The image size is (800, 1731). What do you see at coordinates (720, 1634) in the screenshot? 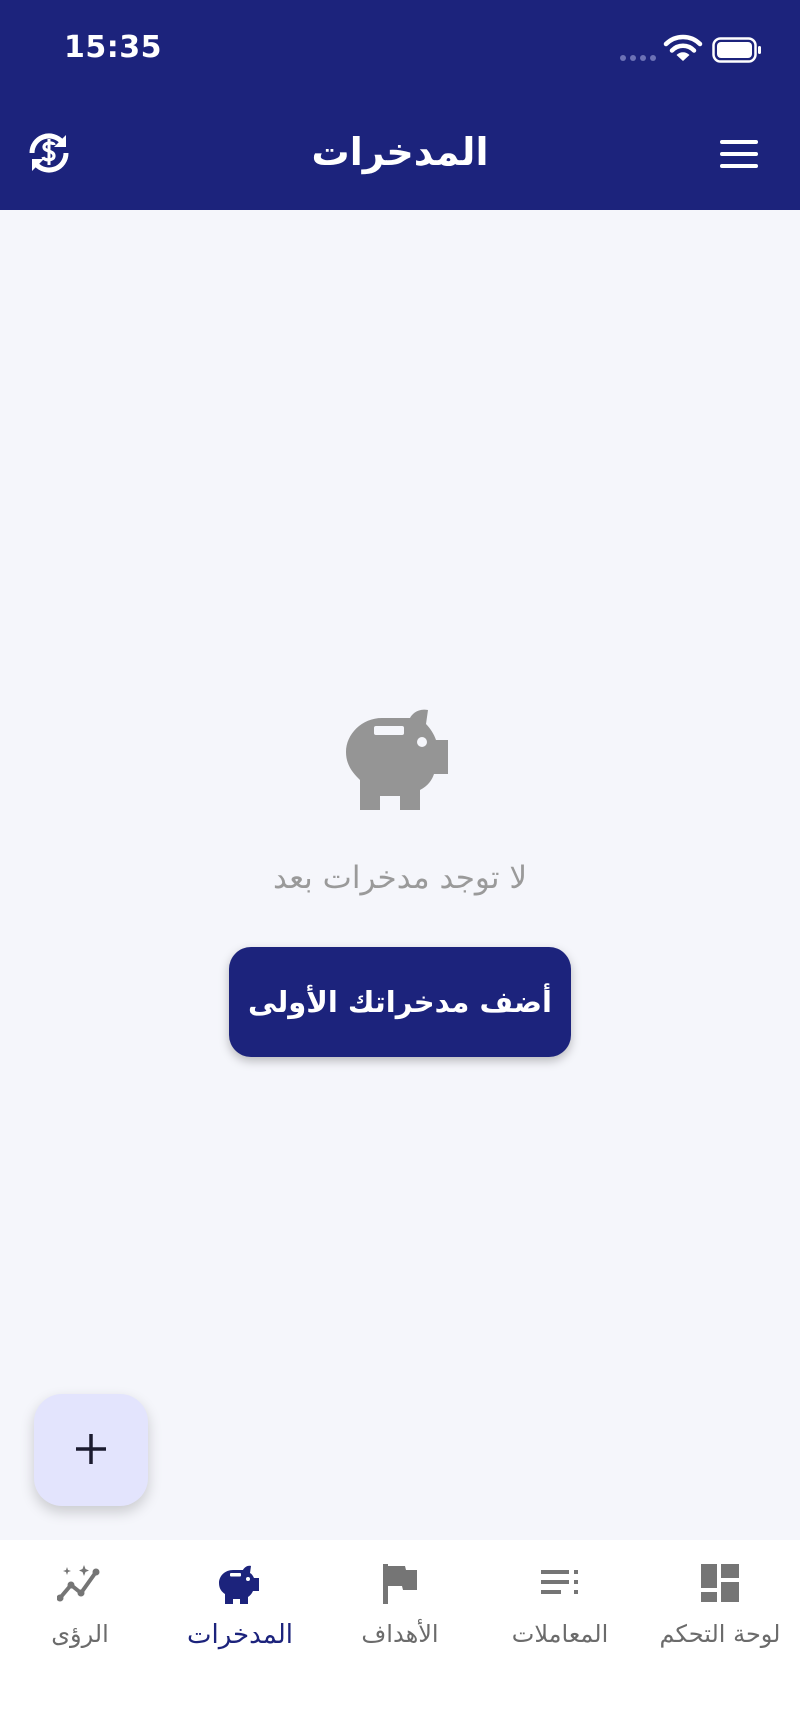
I see `nav-label-dashboard: لوحة التحكم` at bounding box center [720, 1634].